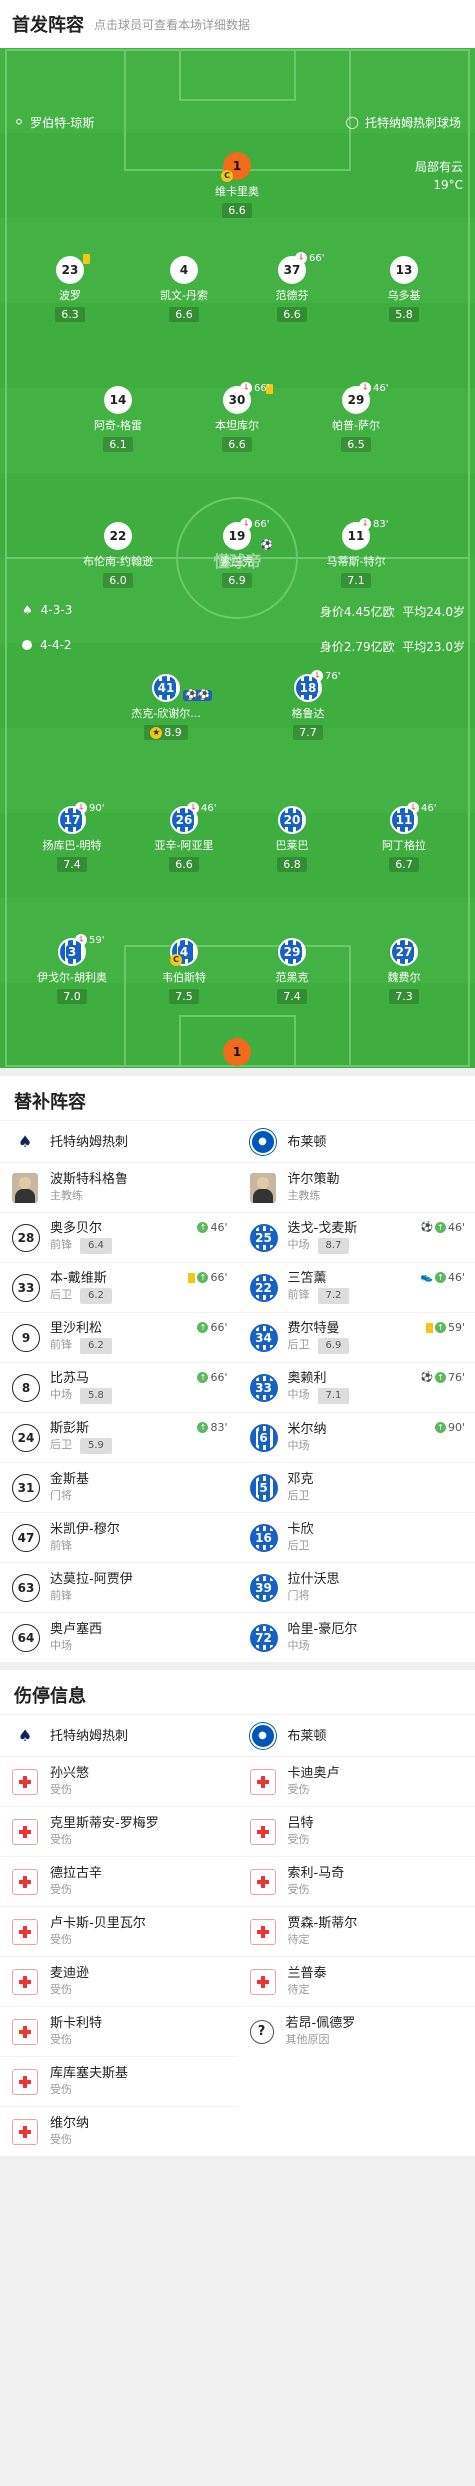 The height and width of the screenshot is (2486, 475). Describe the element at coordinates (166, 707) in the screenshot. I see `pitch-player: 41 ⚽⚽ 杰克-欣谢尔... ★ 8.9` at that location.